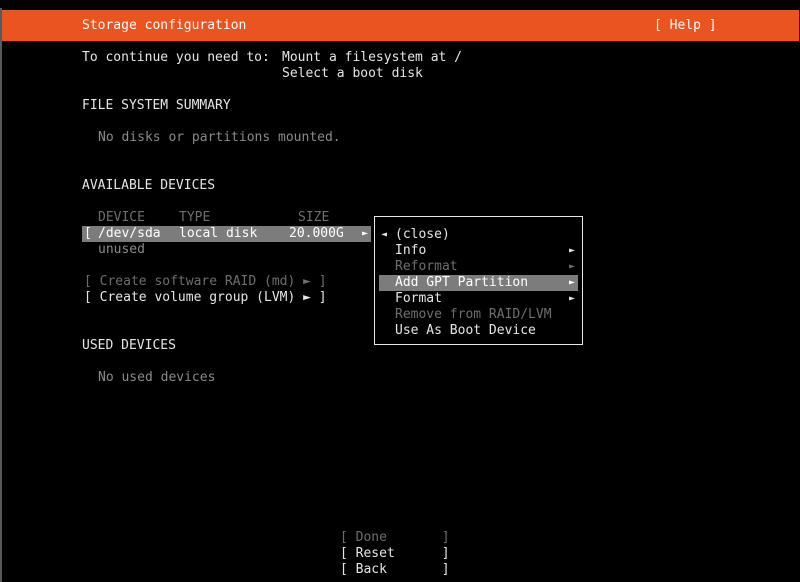 The image size is (800, 582). Describe the element at coordinates (156, 105) in the screenshot. I see `fs-summary-heading: FILE SYSTEM SUMMARY` at that location.